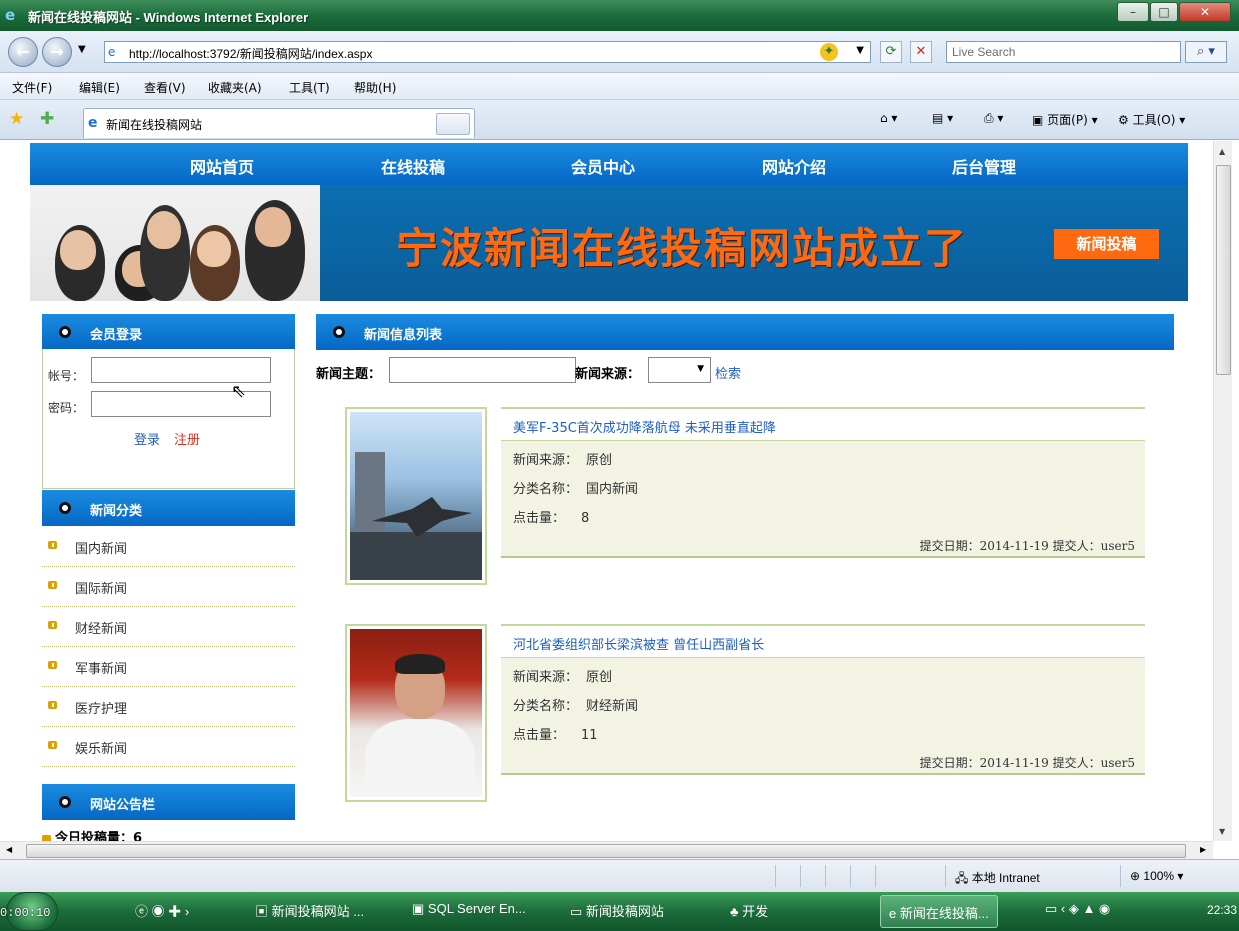 The height and width of the screenshot is (931, 1239). What do you see at coordinates (82, 49) in the screenshot?
I see `history-dropdown-icon: ▼` at bounding box center [82, 49].